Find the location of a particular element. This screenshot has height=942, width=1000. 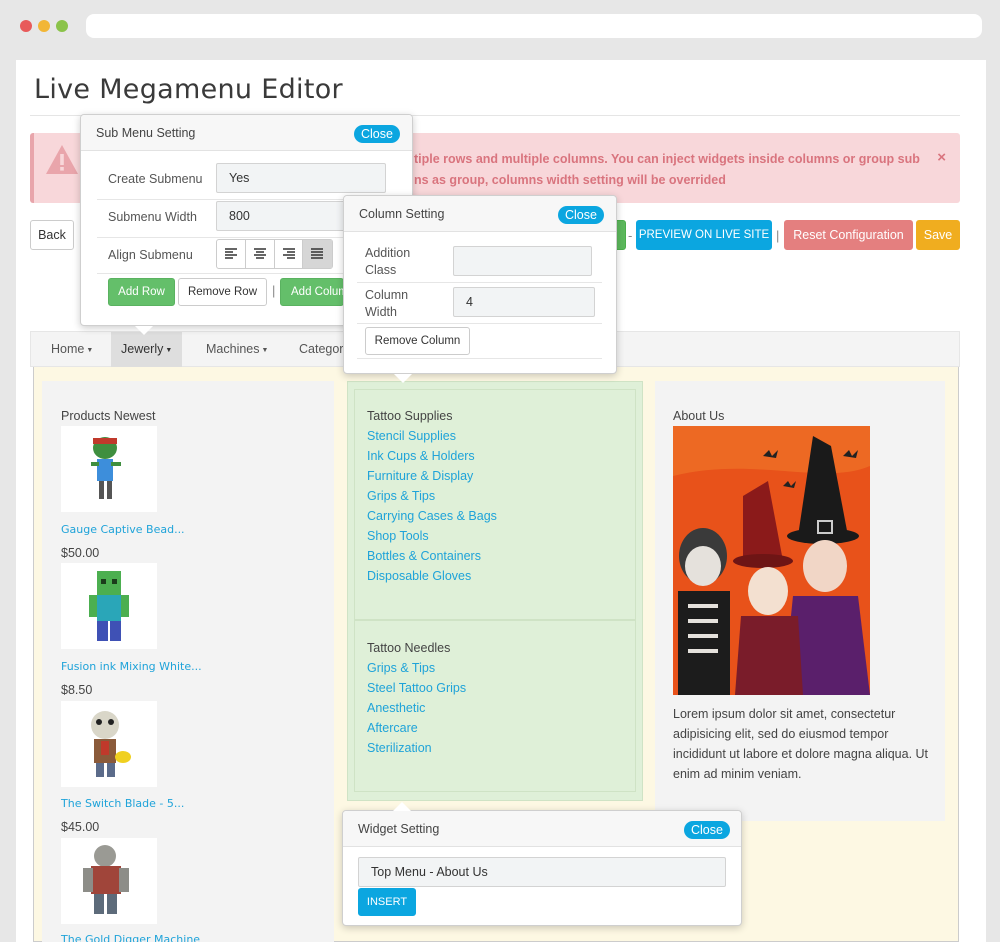

link-group-box is located at coordinates (495, 504).